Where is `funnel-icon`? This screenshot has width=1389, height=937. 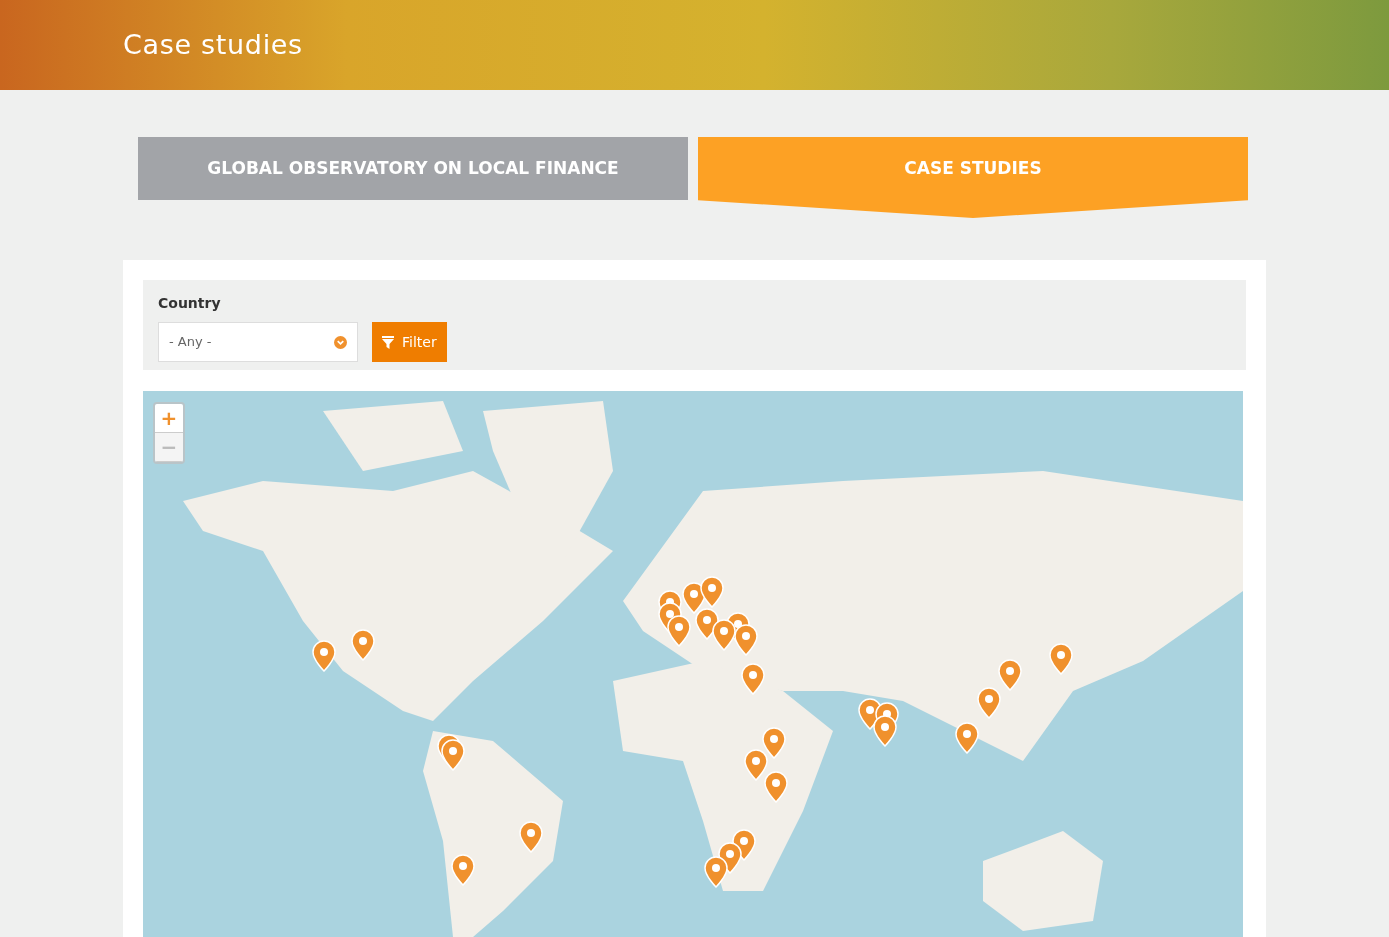
funnel-icon is located at coordinates (388, 342).